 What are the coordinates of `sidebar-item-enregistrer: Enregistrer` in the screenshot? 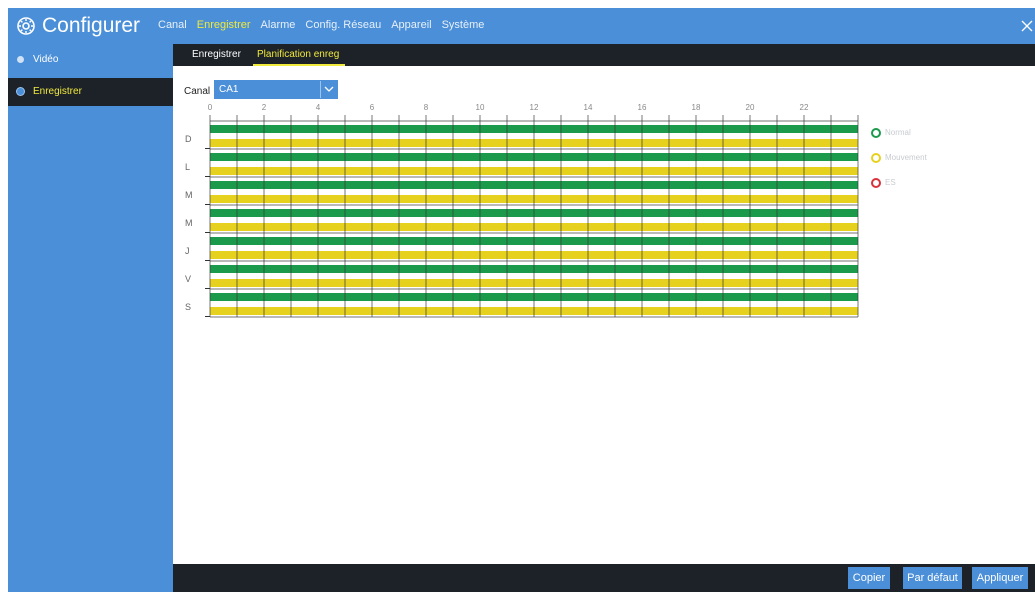 It's located at (90, 92).